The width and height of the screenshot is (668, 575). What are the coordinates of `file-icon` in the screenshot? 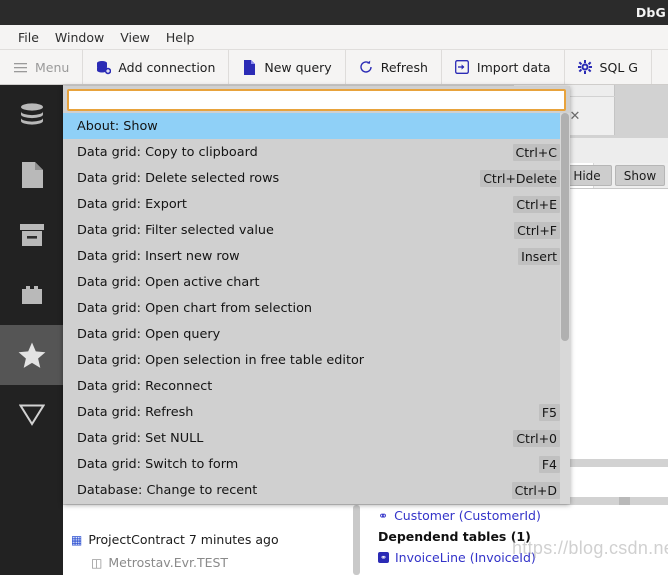 It's located at (249, 67).